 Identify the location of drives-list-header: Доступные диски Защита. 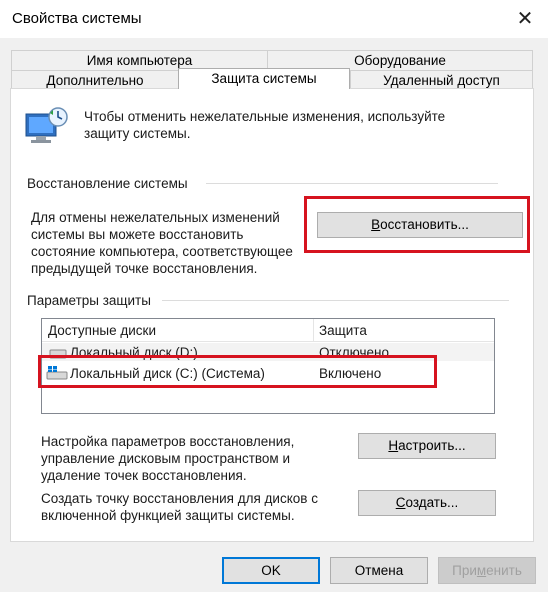
(268, 330).